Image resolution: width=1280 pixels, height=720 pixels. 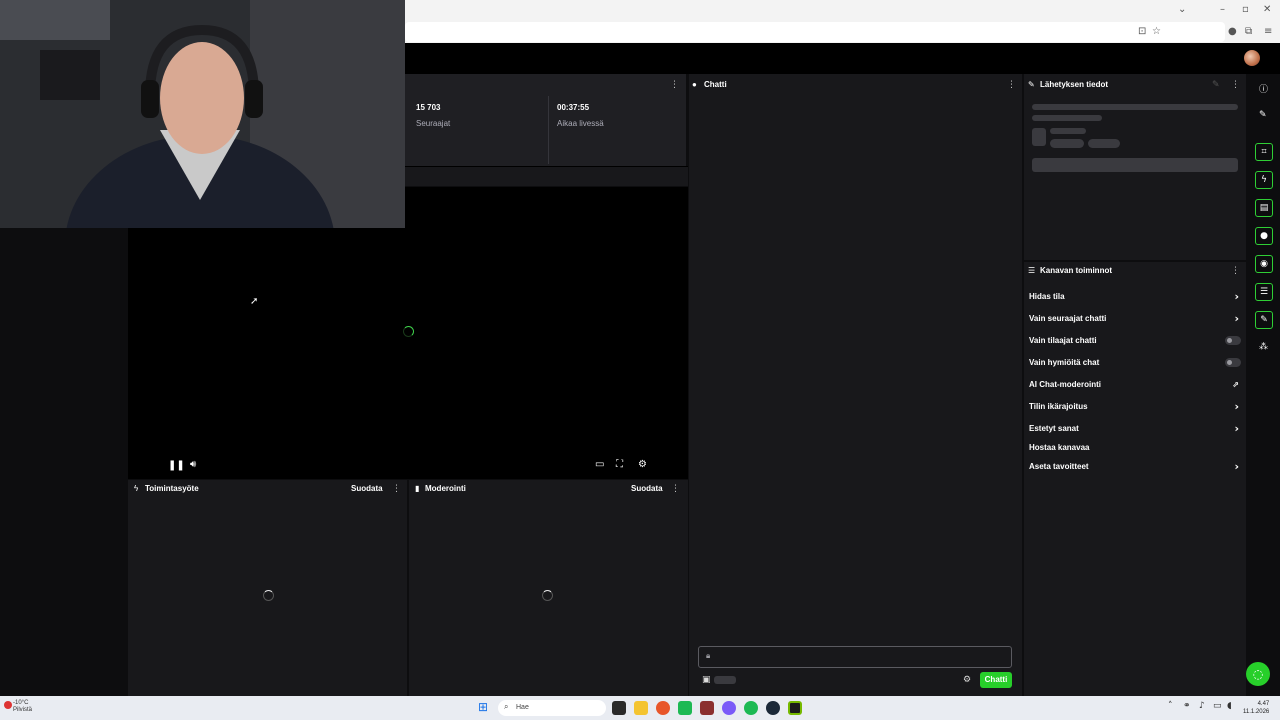 What do you see at coordinates (1263, 347) in the screenshot?
I see `shapes-icon: ⁂` at bounding box center [1263, 347].